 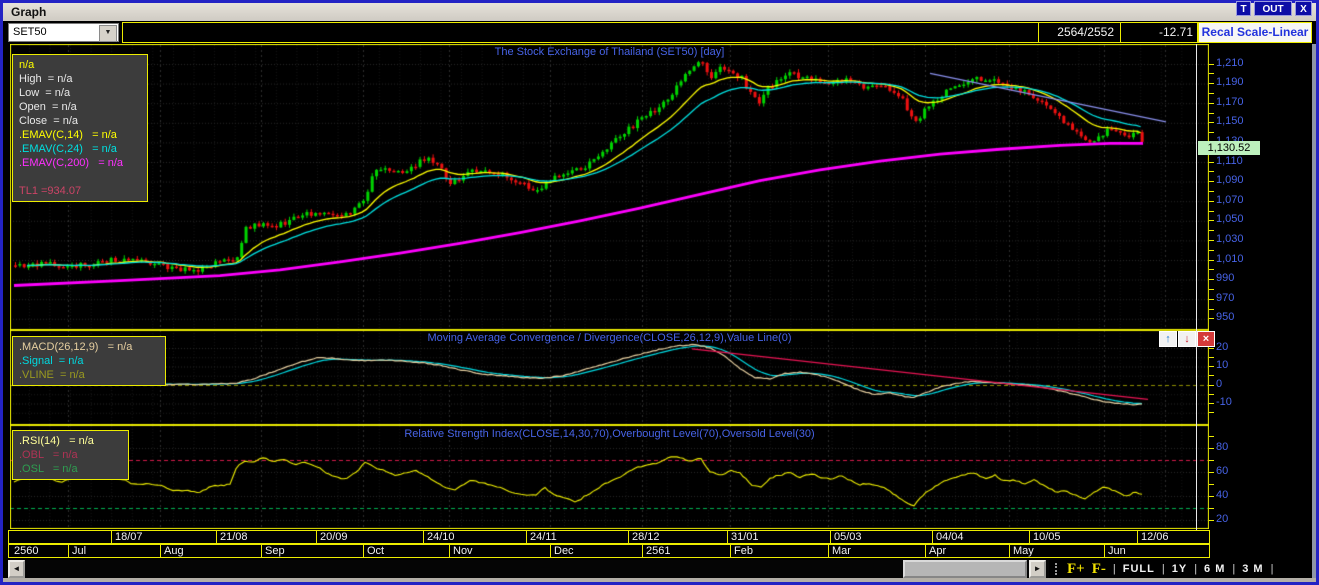 What do you see at coordinates (743, 551) in the screenshot?
I see `date-label: Feb` at bounding box center [743, 551].